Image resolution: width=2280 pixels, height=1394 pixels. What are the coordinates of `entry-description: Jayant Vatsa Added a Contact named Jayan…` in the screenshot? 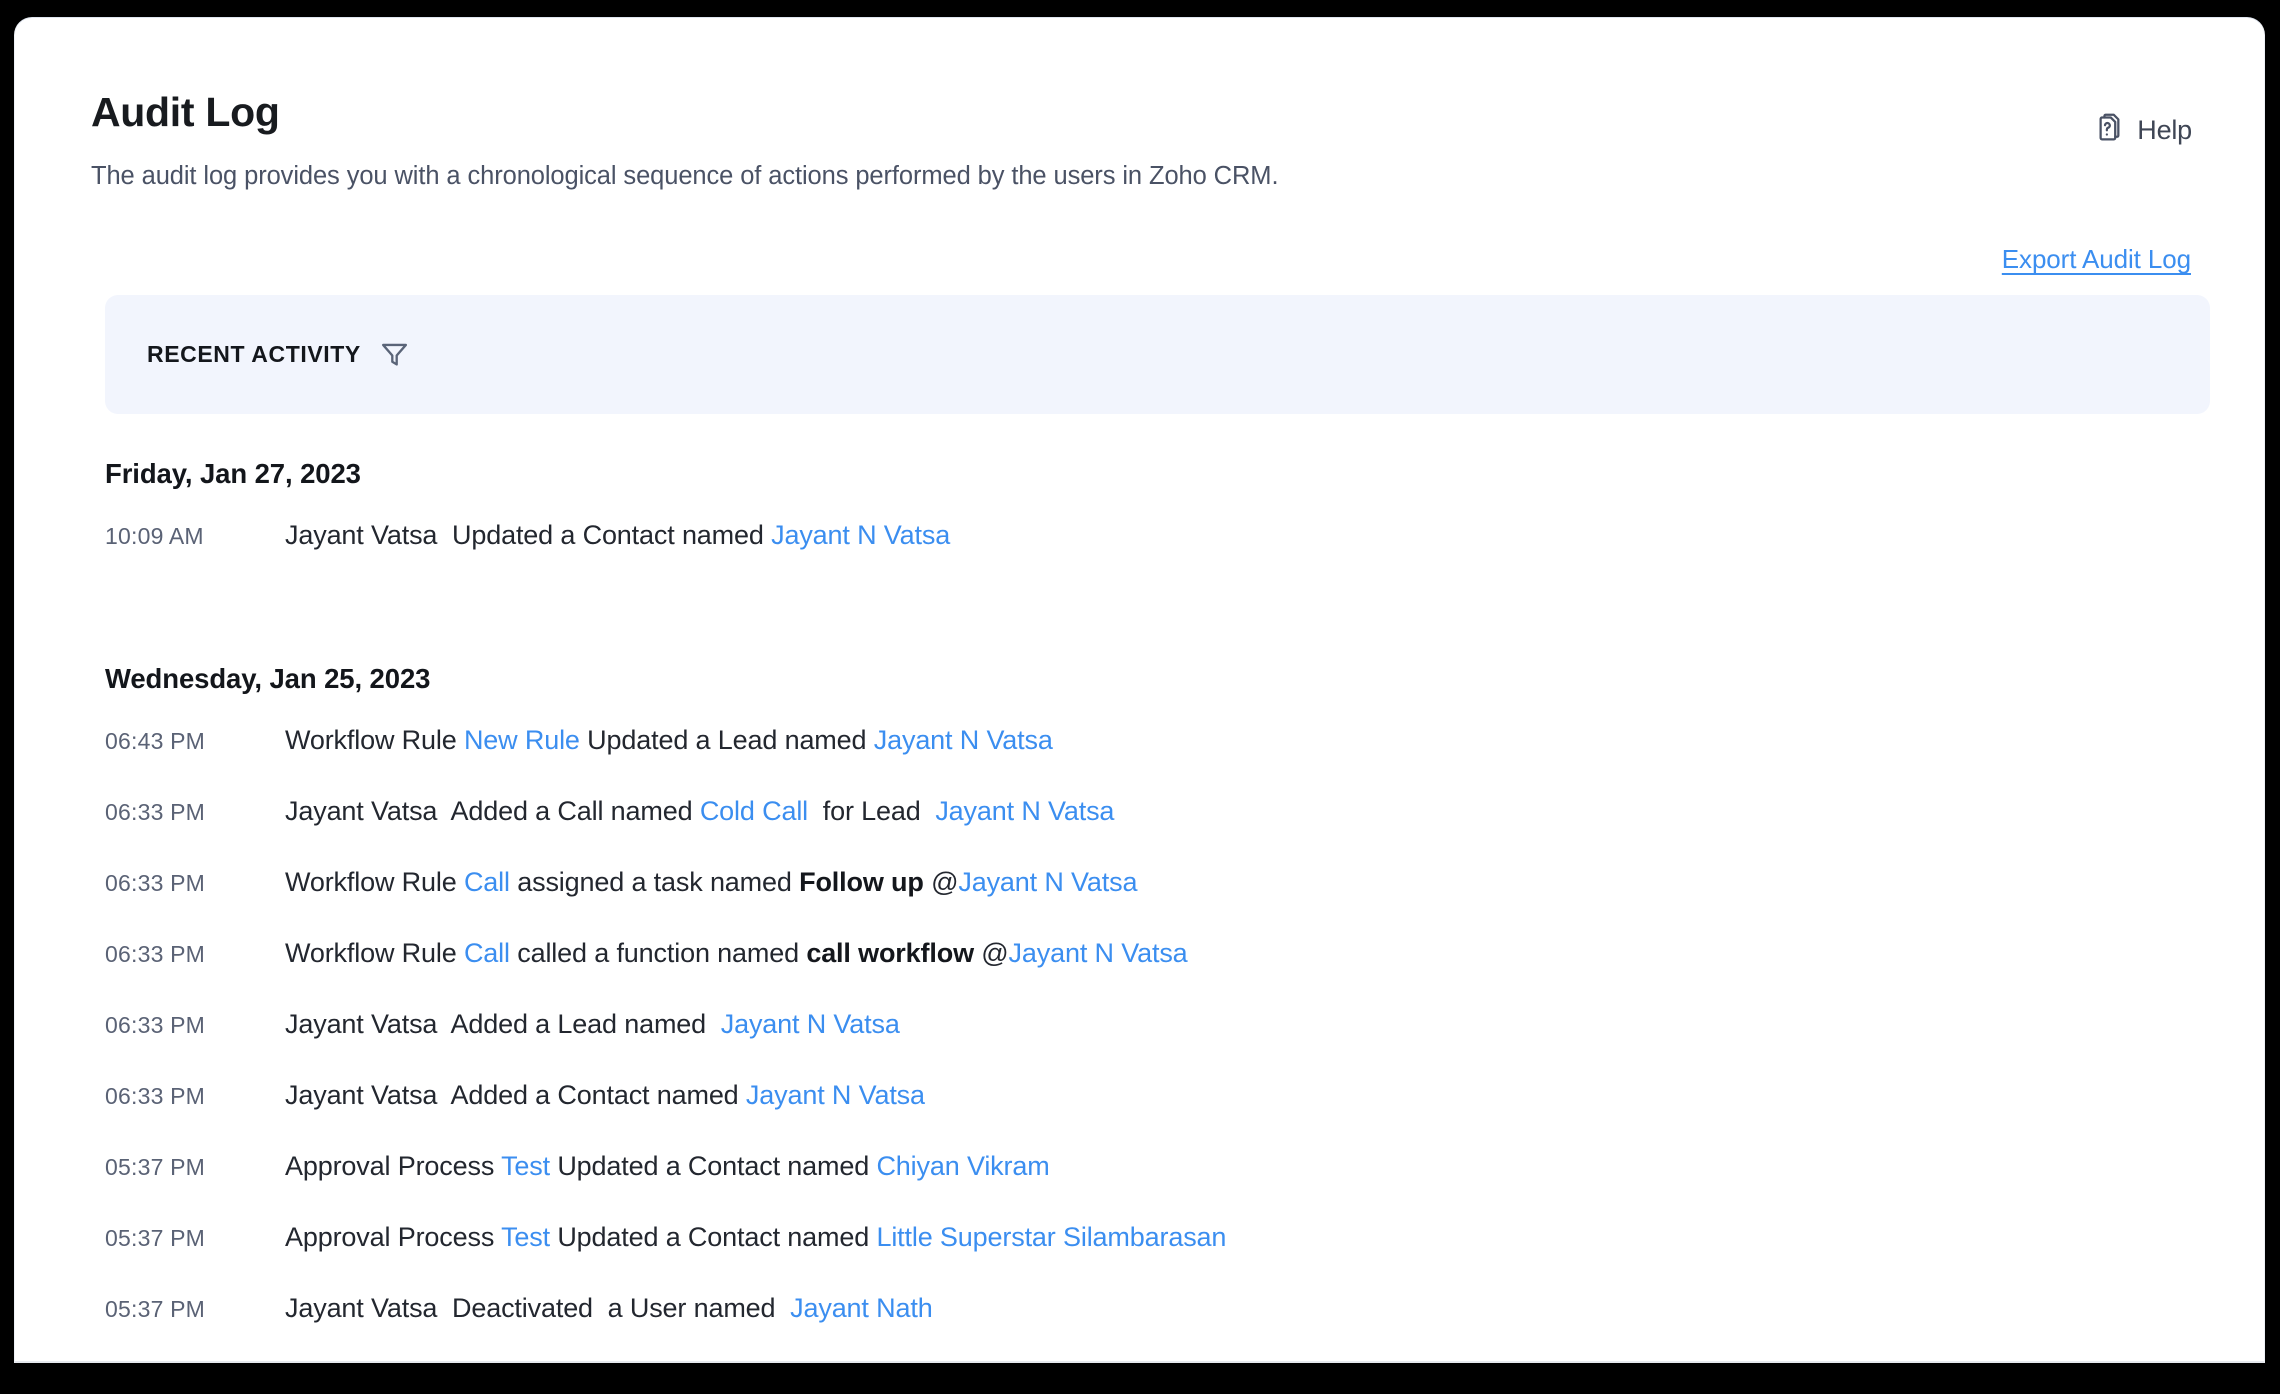 It's located at (605, 1095).